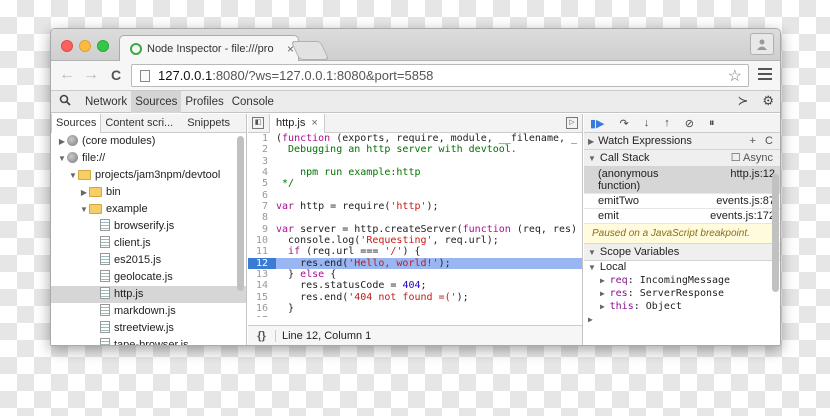  I want to click on local-scope: ▼ Local, so click(682, 267).